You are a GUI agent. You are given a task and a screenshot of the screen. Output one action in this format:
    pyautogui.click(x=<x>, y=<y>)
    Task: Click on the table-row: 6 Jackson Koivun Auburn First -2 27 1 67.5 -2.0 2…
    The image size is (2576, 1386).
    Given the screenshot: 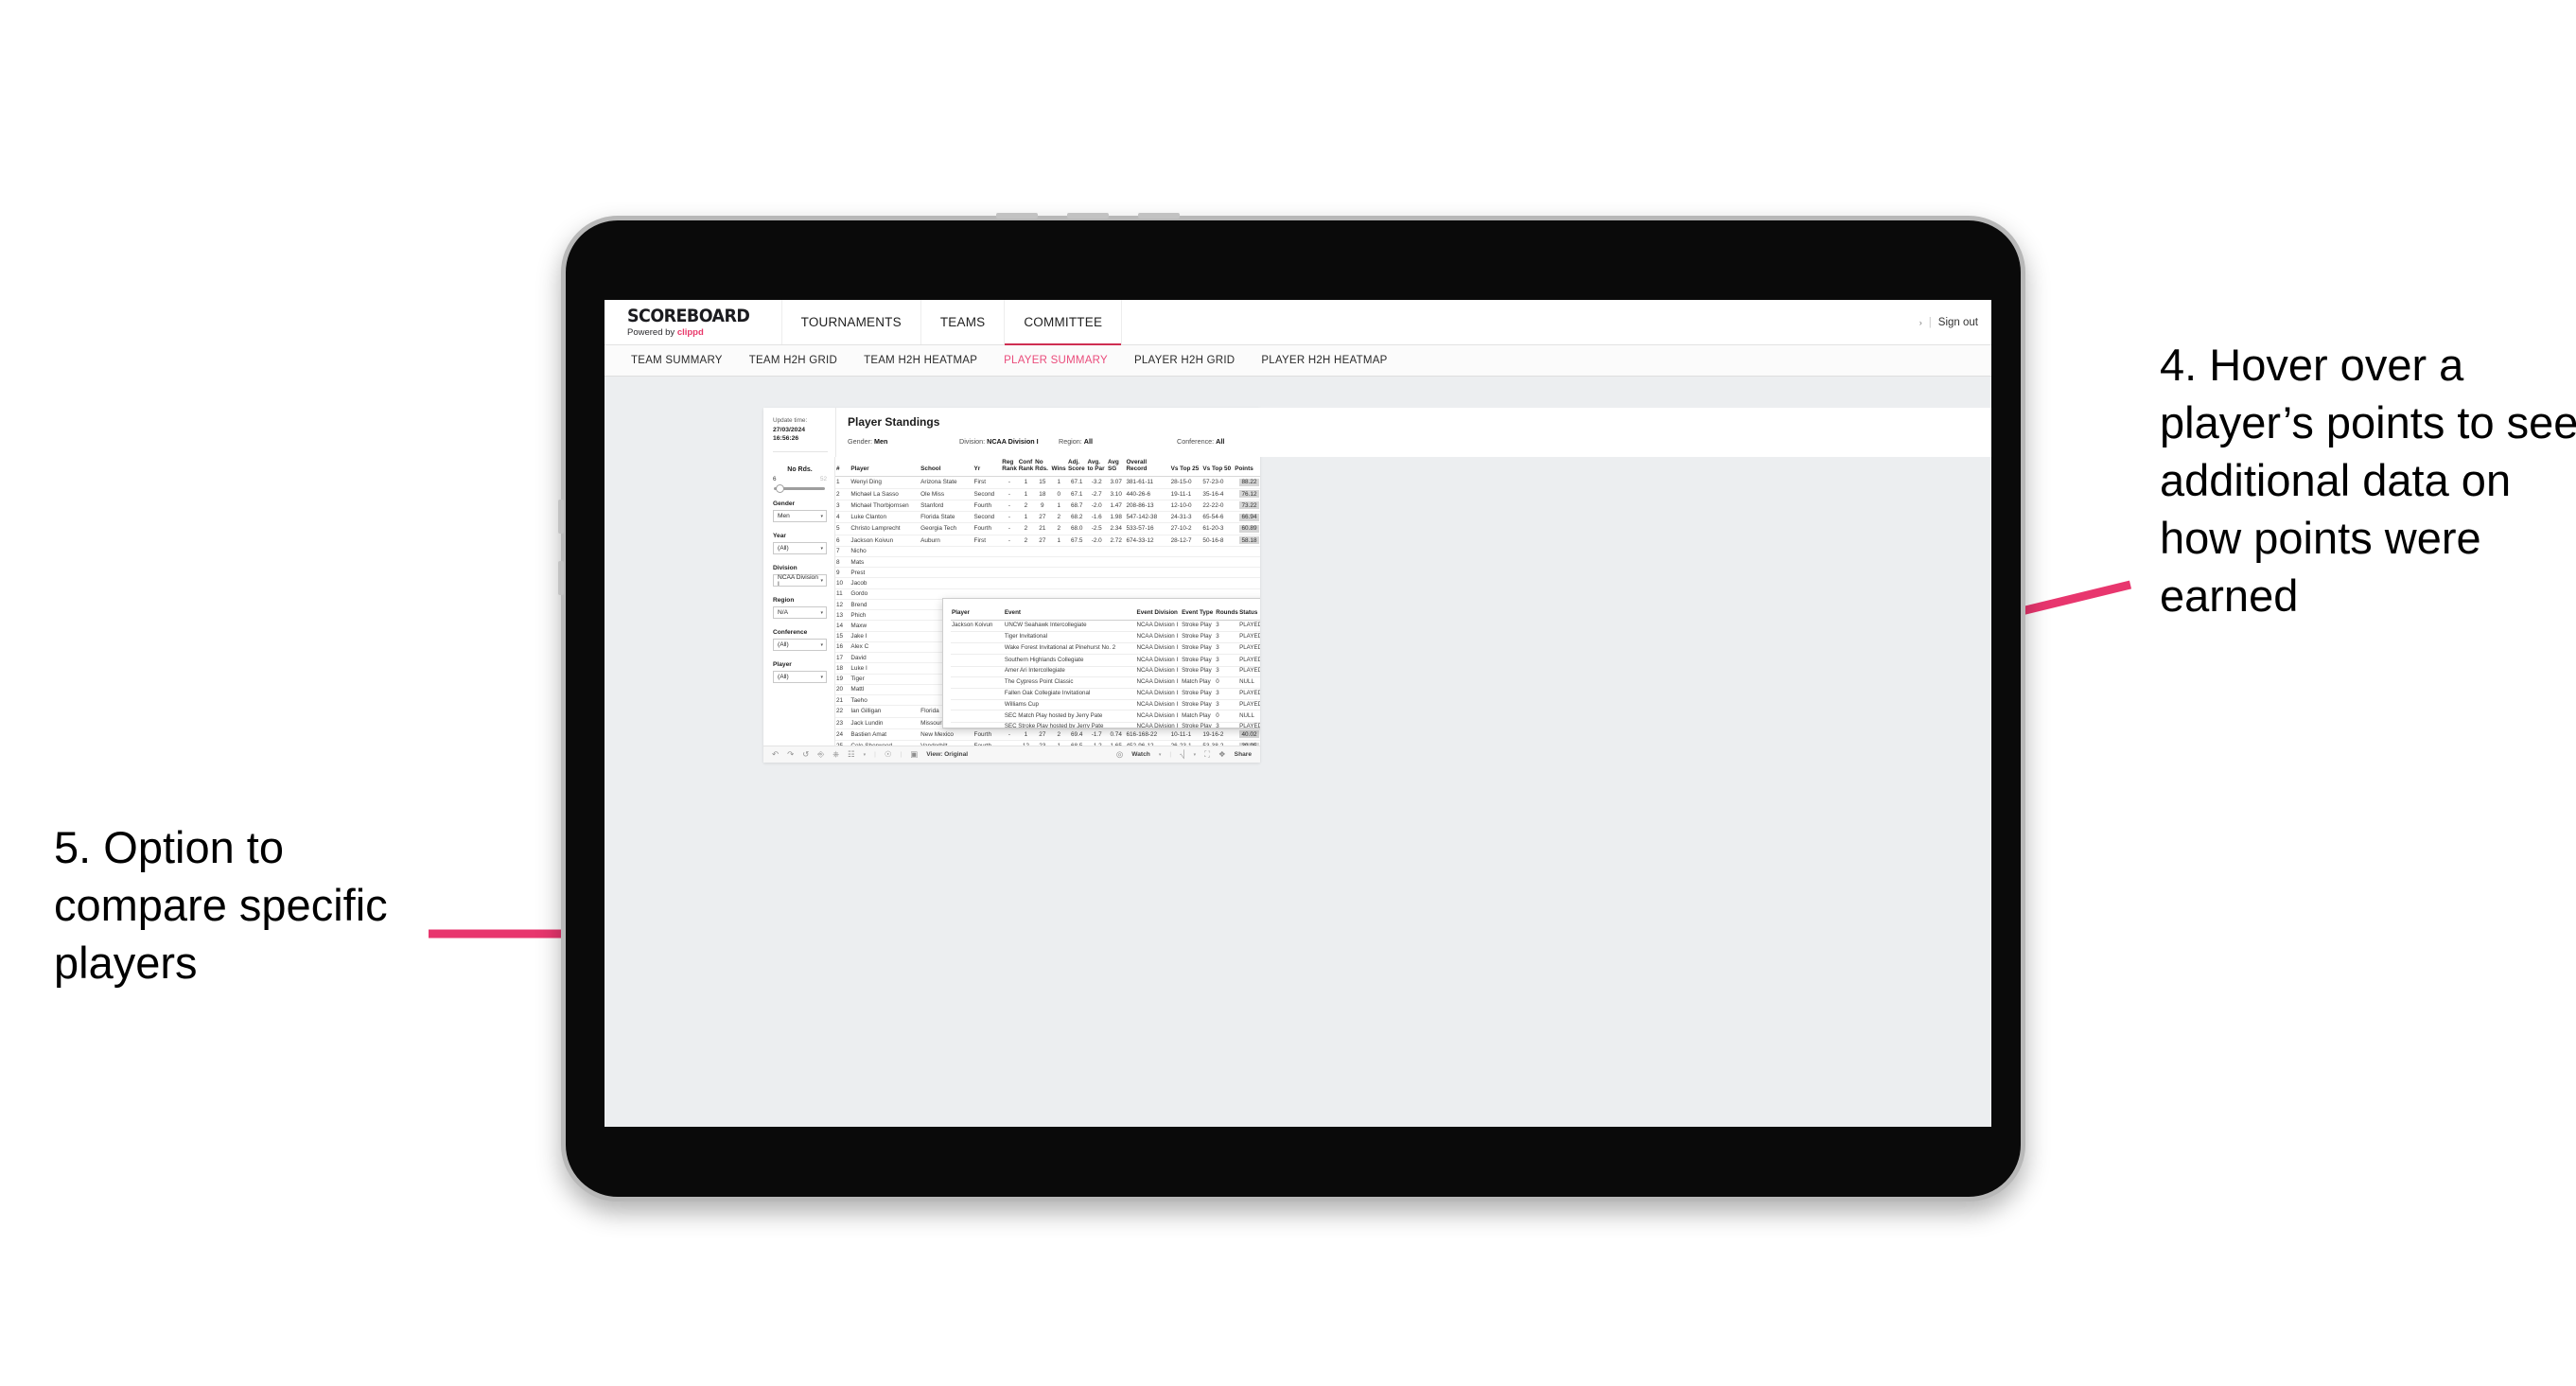 What is the action you would take?
    pyautogui.click(x=1048, y=541)
    